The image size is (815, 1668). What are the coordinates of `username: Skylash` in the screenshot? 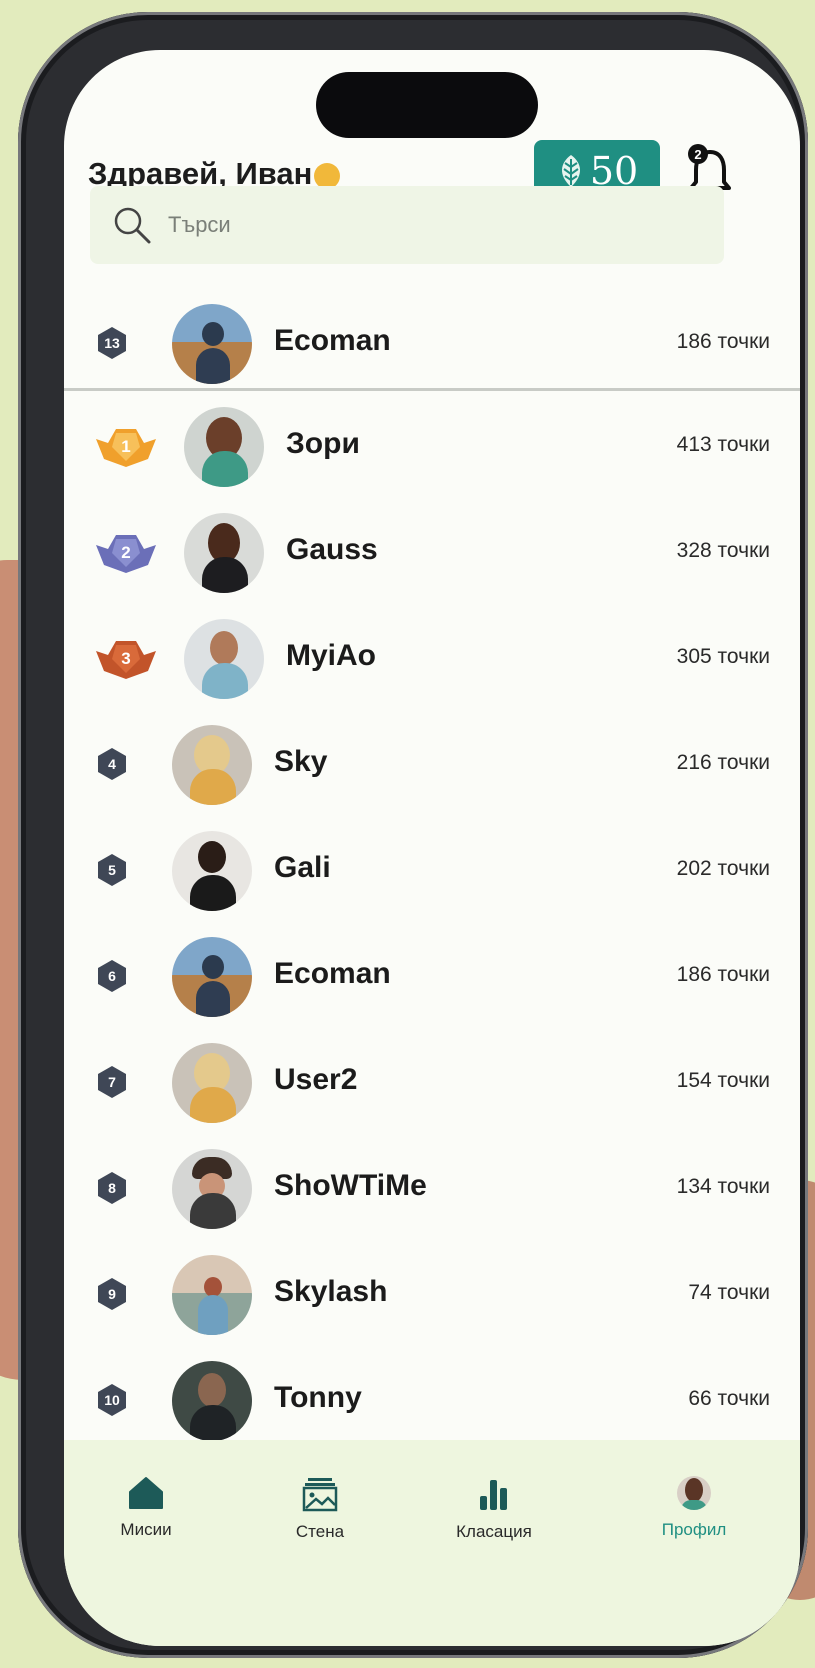 It's located at (331, 1291).